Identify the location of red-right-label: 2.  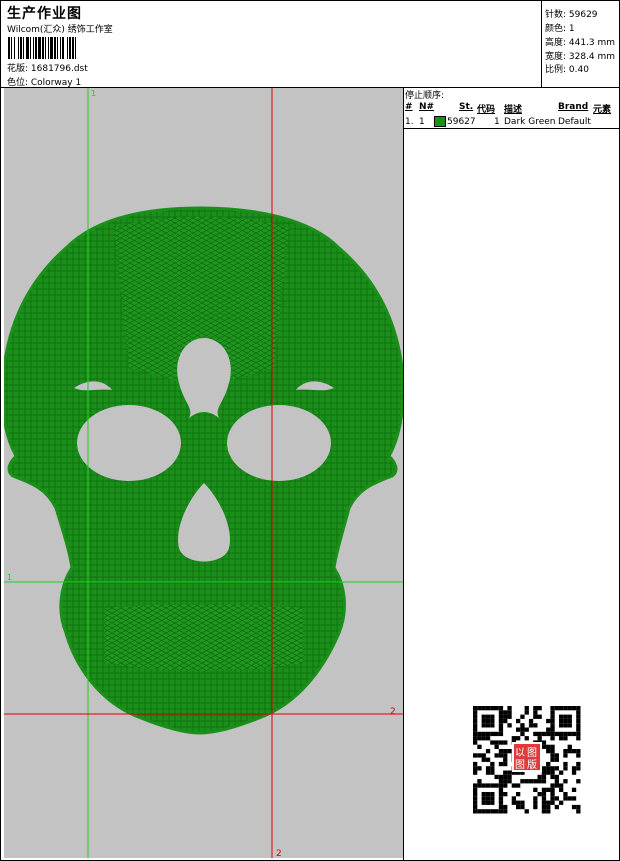
(393, 712).